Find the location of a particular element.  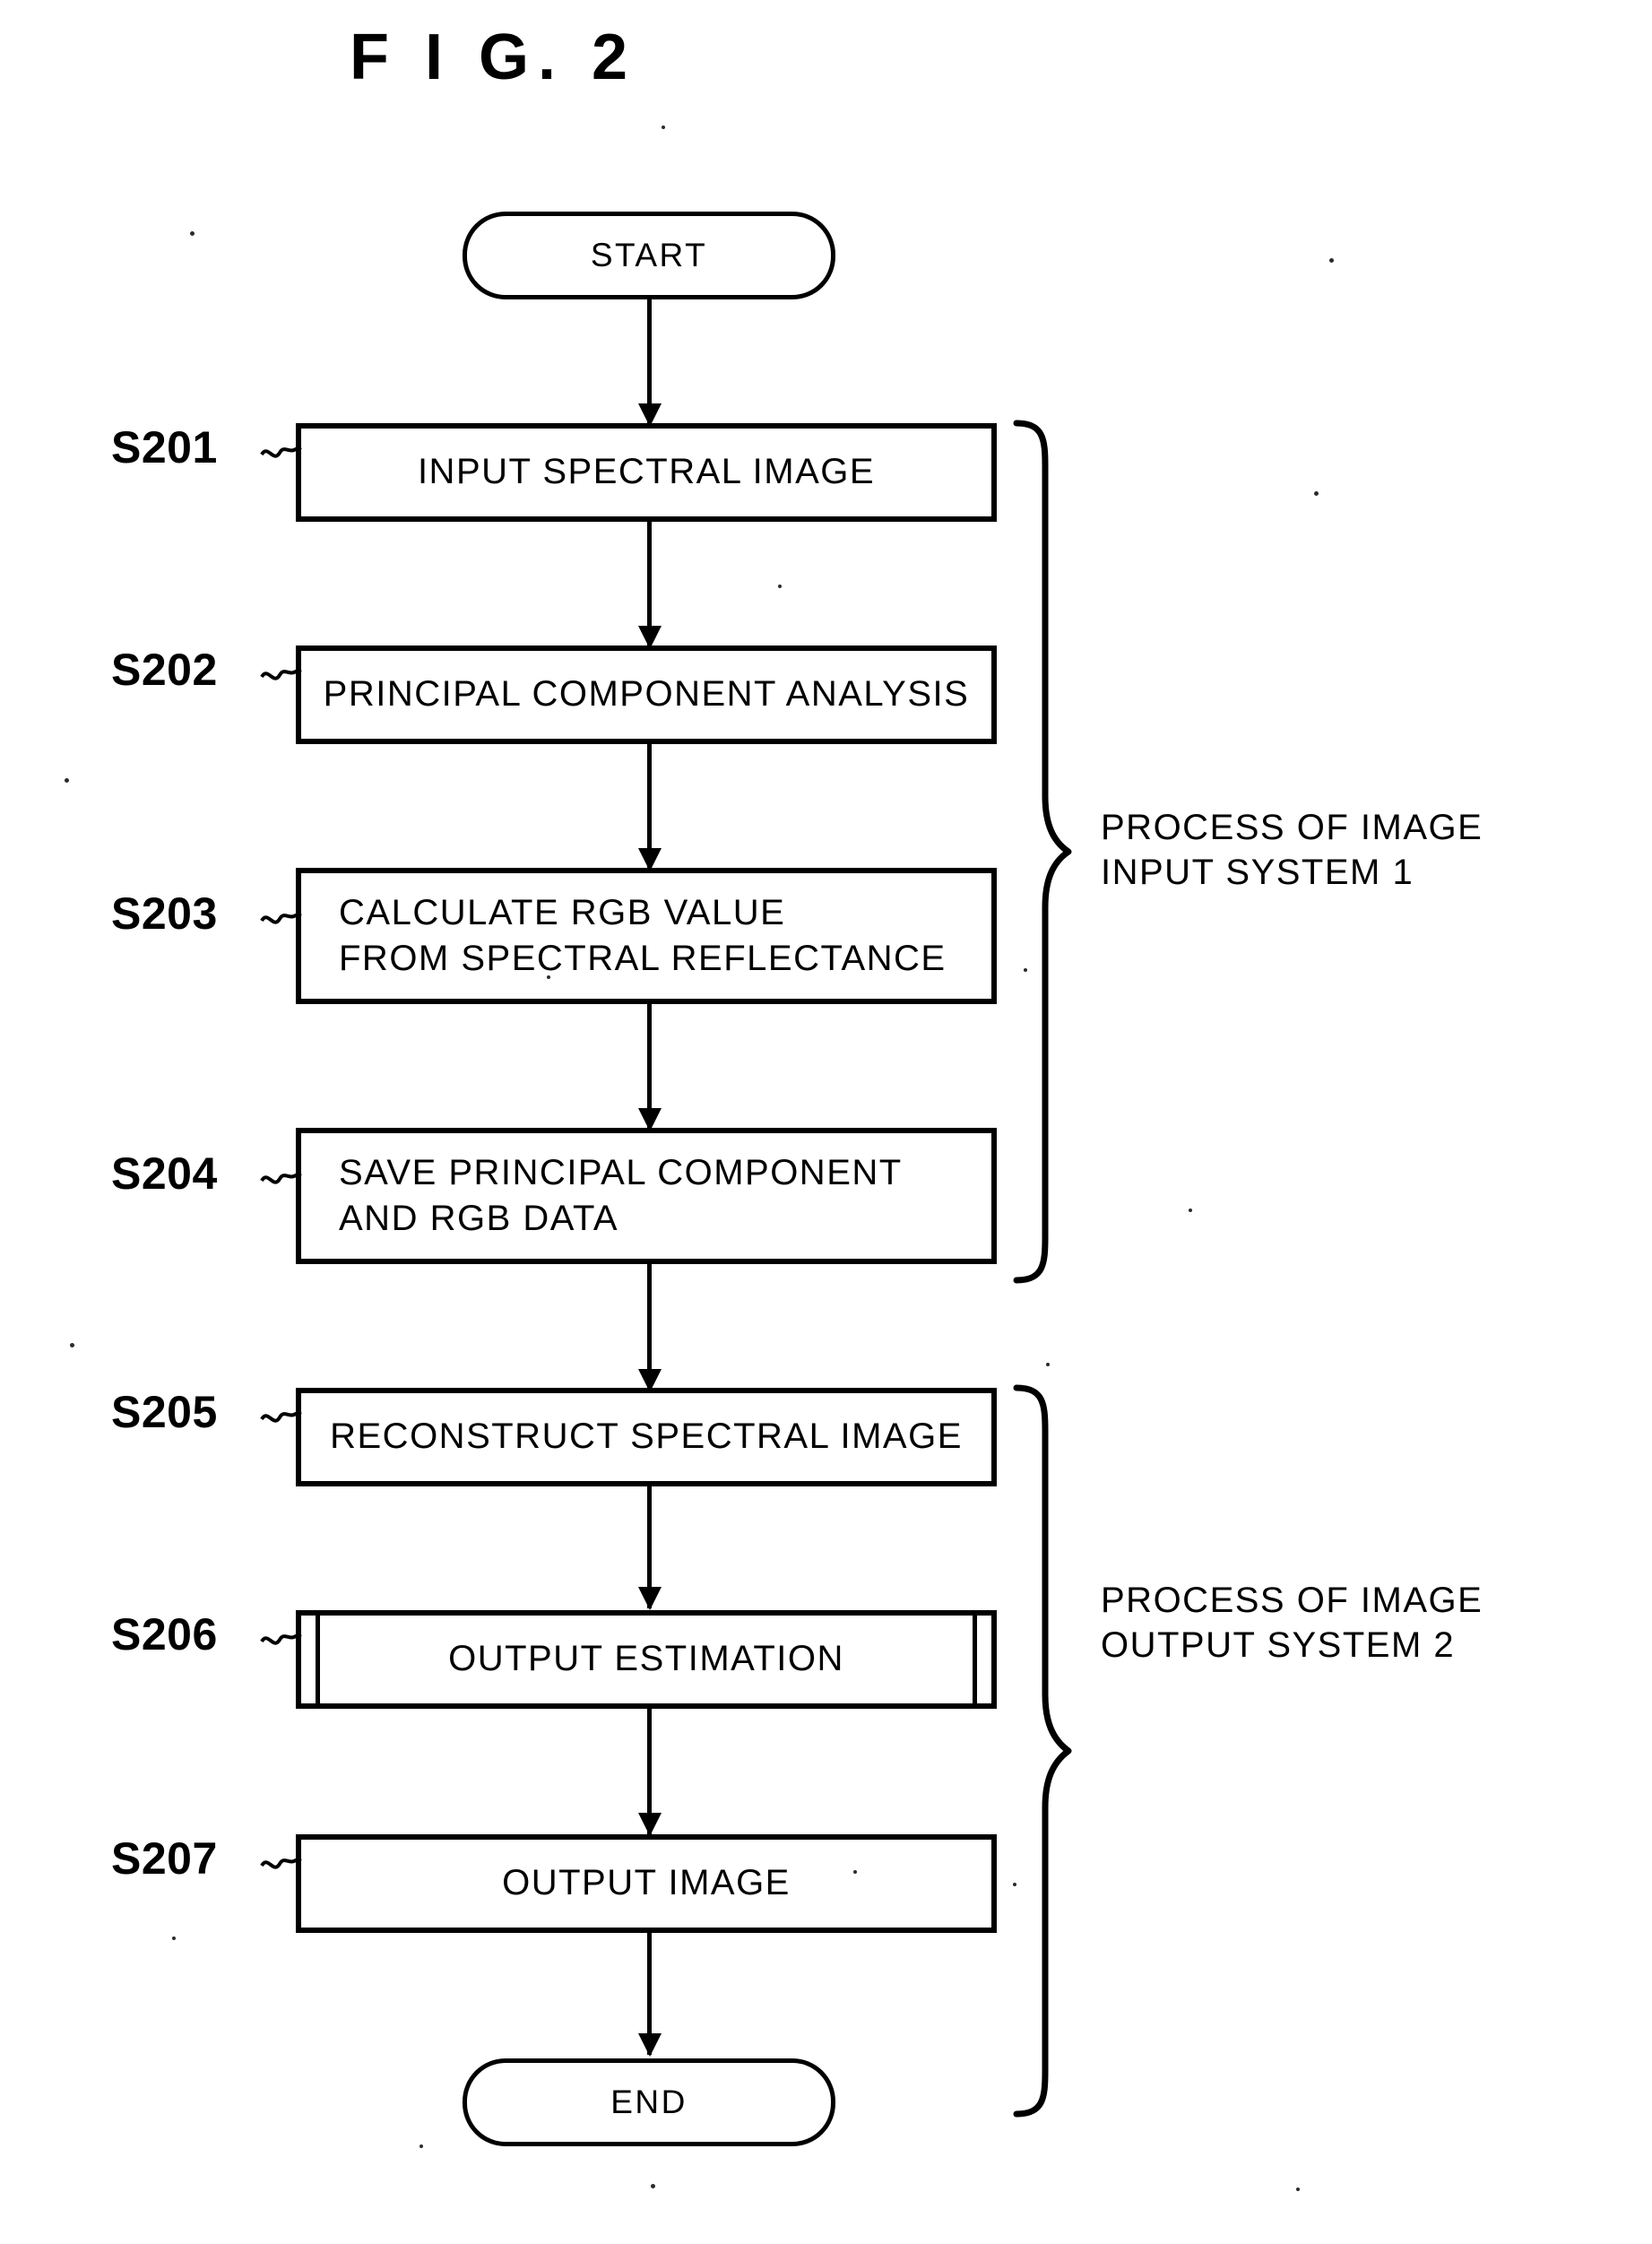

arrowhead-s206 is located at coordinates (650, 1598).